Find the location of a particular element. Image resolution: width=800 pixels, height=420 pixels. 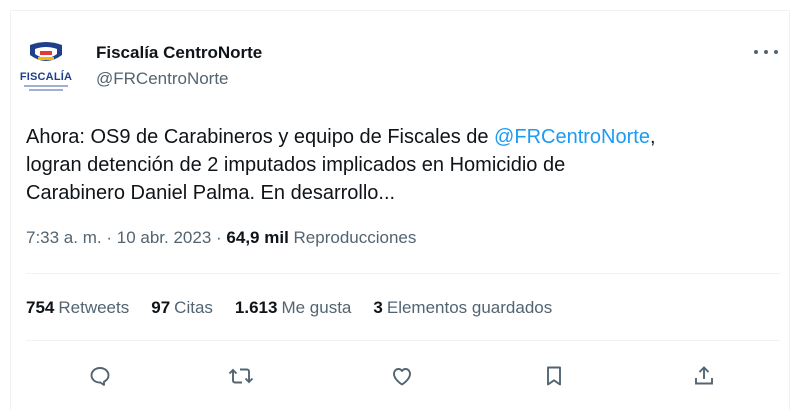

share-icon is located at coordinates (704, 376).